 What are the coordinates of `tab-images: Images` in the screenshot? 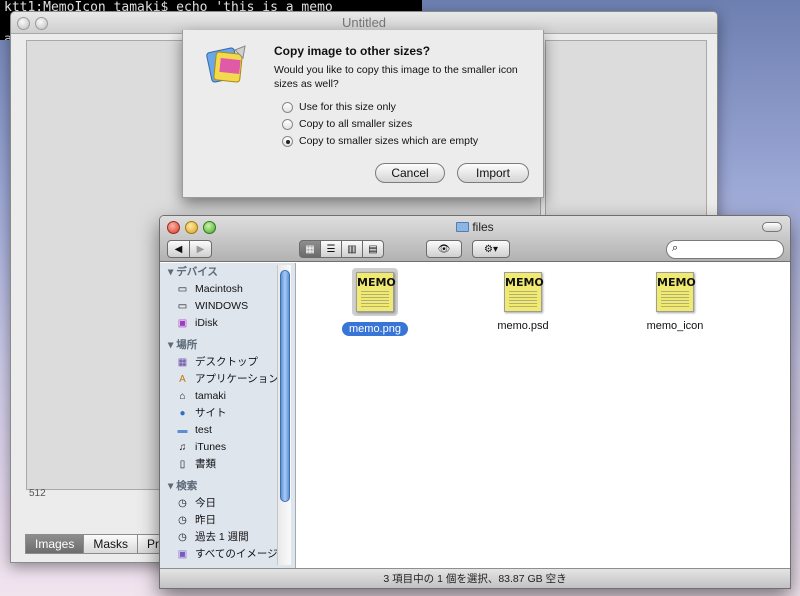 It's located at (55, 544).